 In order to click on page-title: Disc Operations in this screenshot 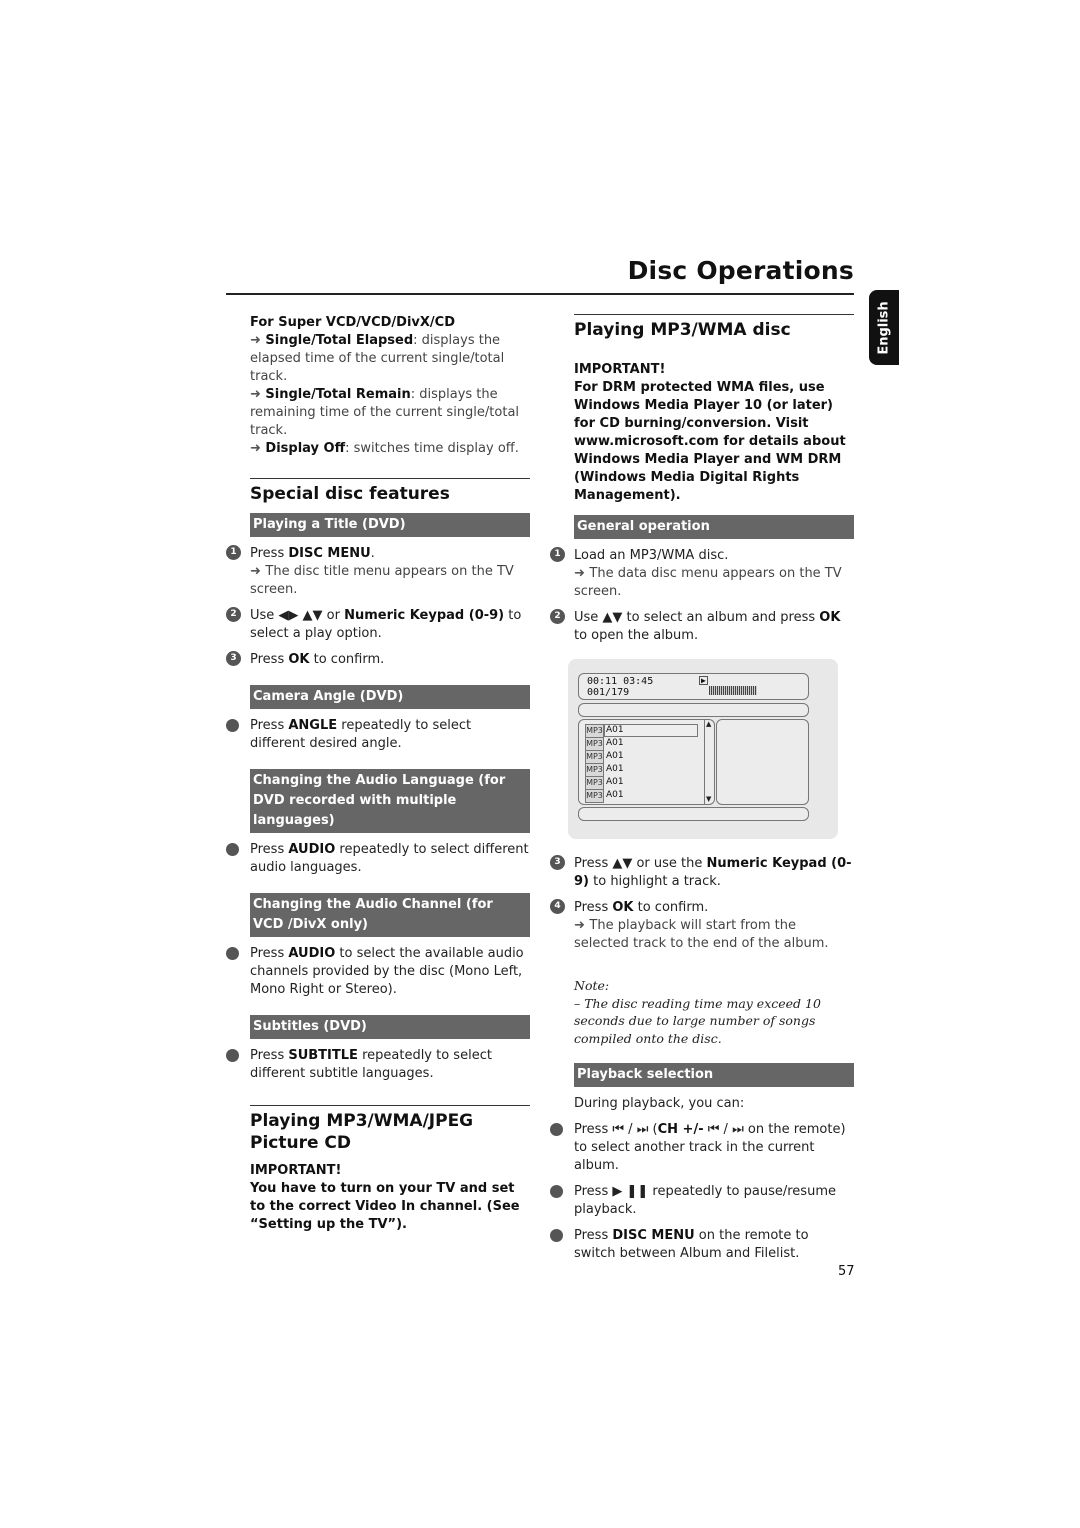, I will do `click(740, 270)`.